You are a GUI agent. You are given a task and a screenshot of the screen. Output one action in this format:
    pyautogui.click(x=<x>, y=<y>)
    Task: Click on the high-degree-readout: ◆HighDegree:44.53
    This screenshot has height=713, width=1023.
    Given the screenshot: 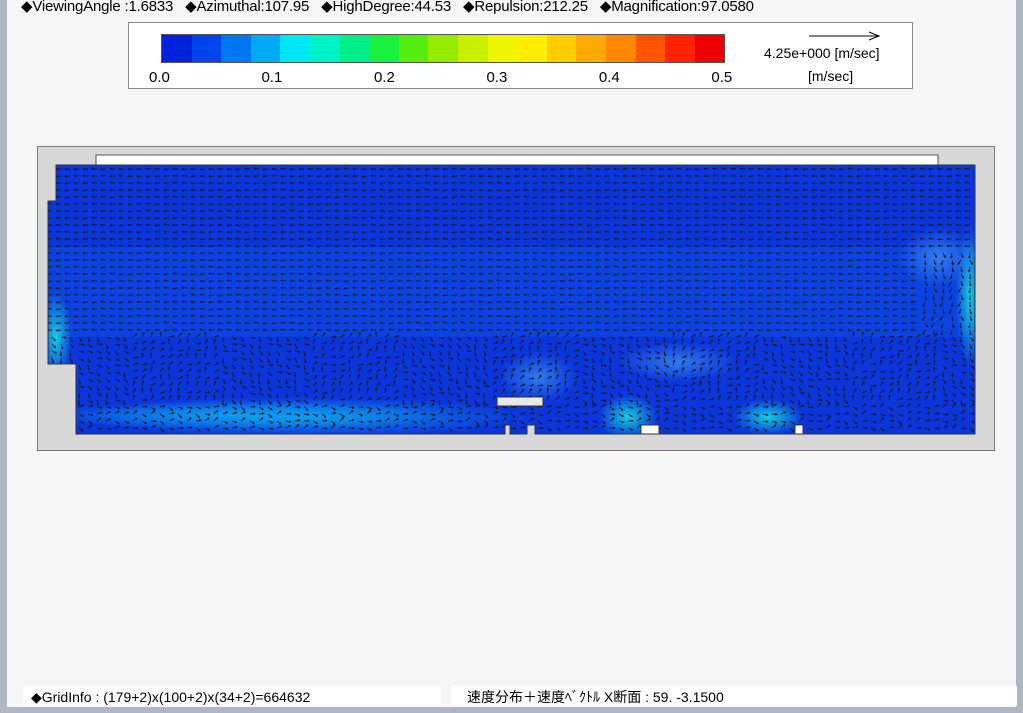 What is the action you would take?
    pyautogui.click(x=386, y=7)
    